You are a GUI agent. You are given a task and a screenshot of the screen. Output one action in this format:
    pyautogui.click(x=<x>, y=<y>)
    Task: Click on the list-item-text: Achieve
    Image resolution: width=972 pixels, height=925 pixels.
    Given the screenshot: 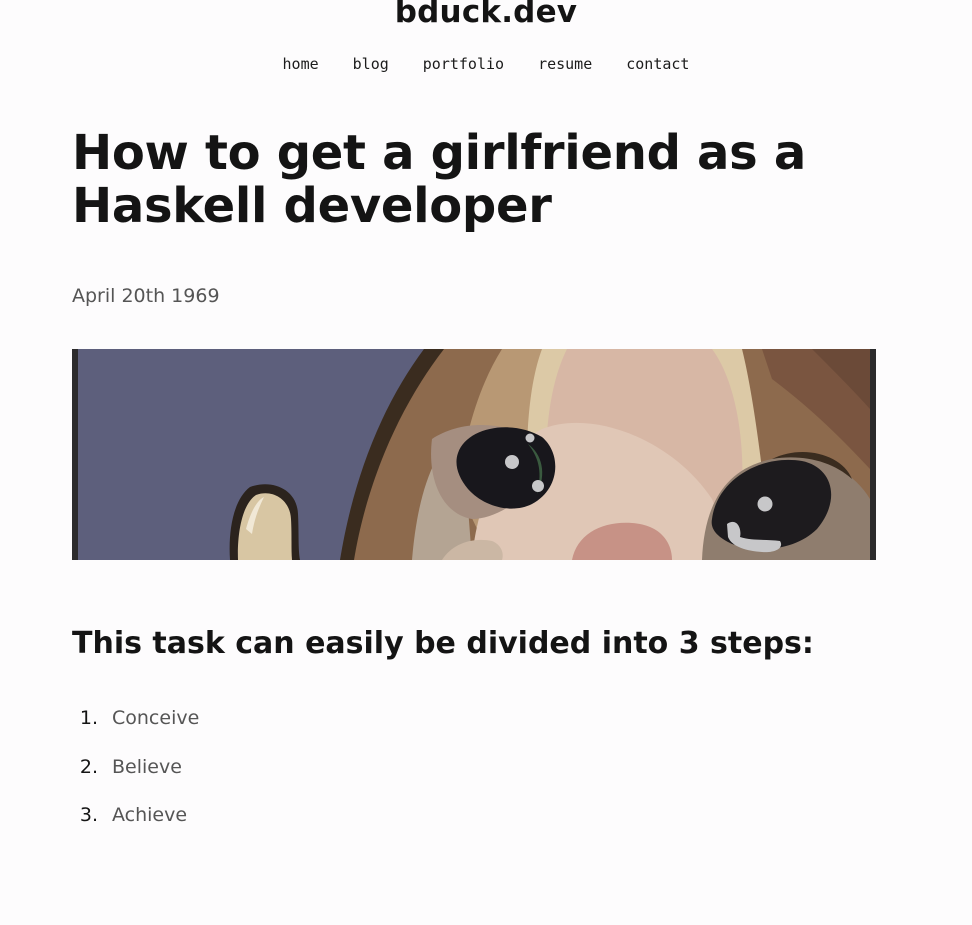 What is the action you would take?
    pyautogui.click(x=150, y=815)
    